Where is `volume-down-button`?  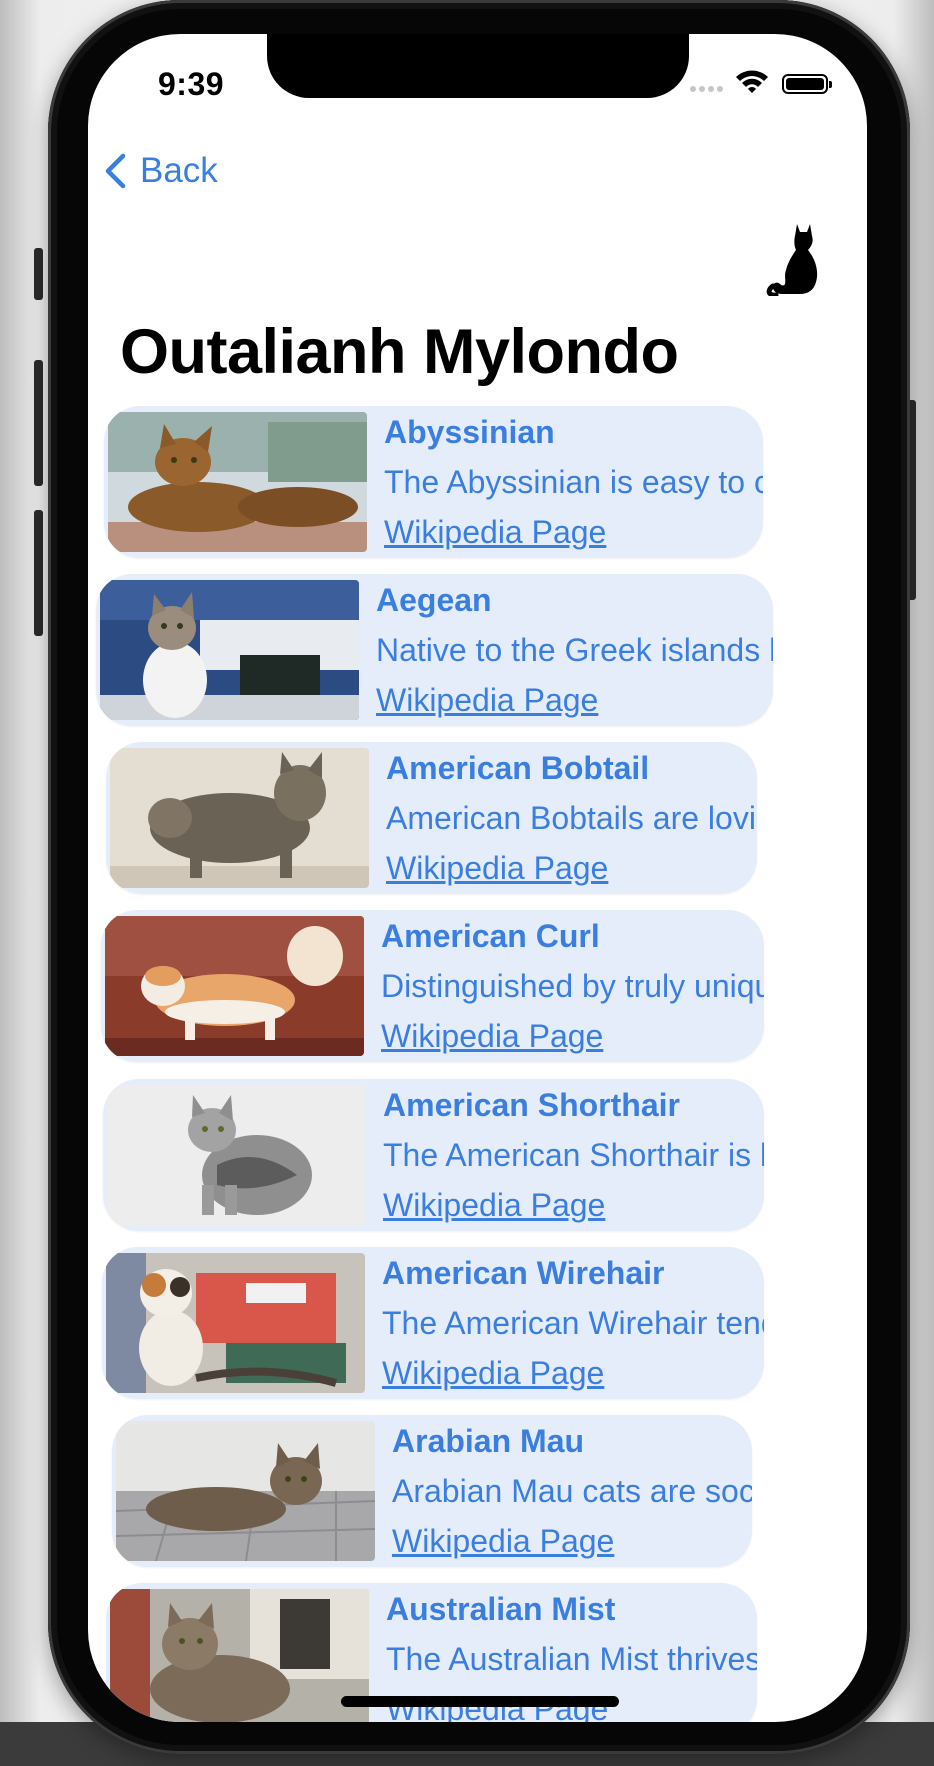
volume-down-button is located at coordinates (38, 573).